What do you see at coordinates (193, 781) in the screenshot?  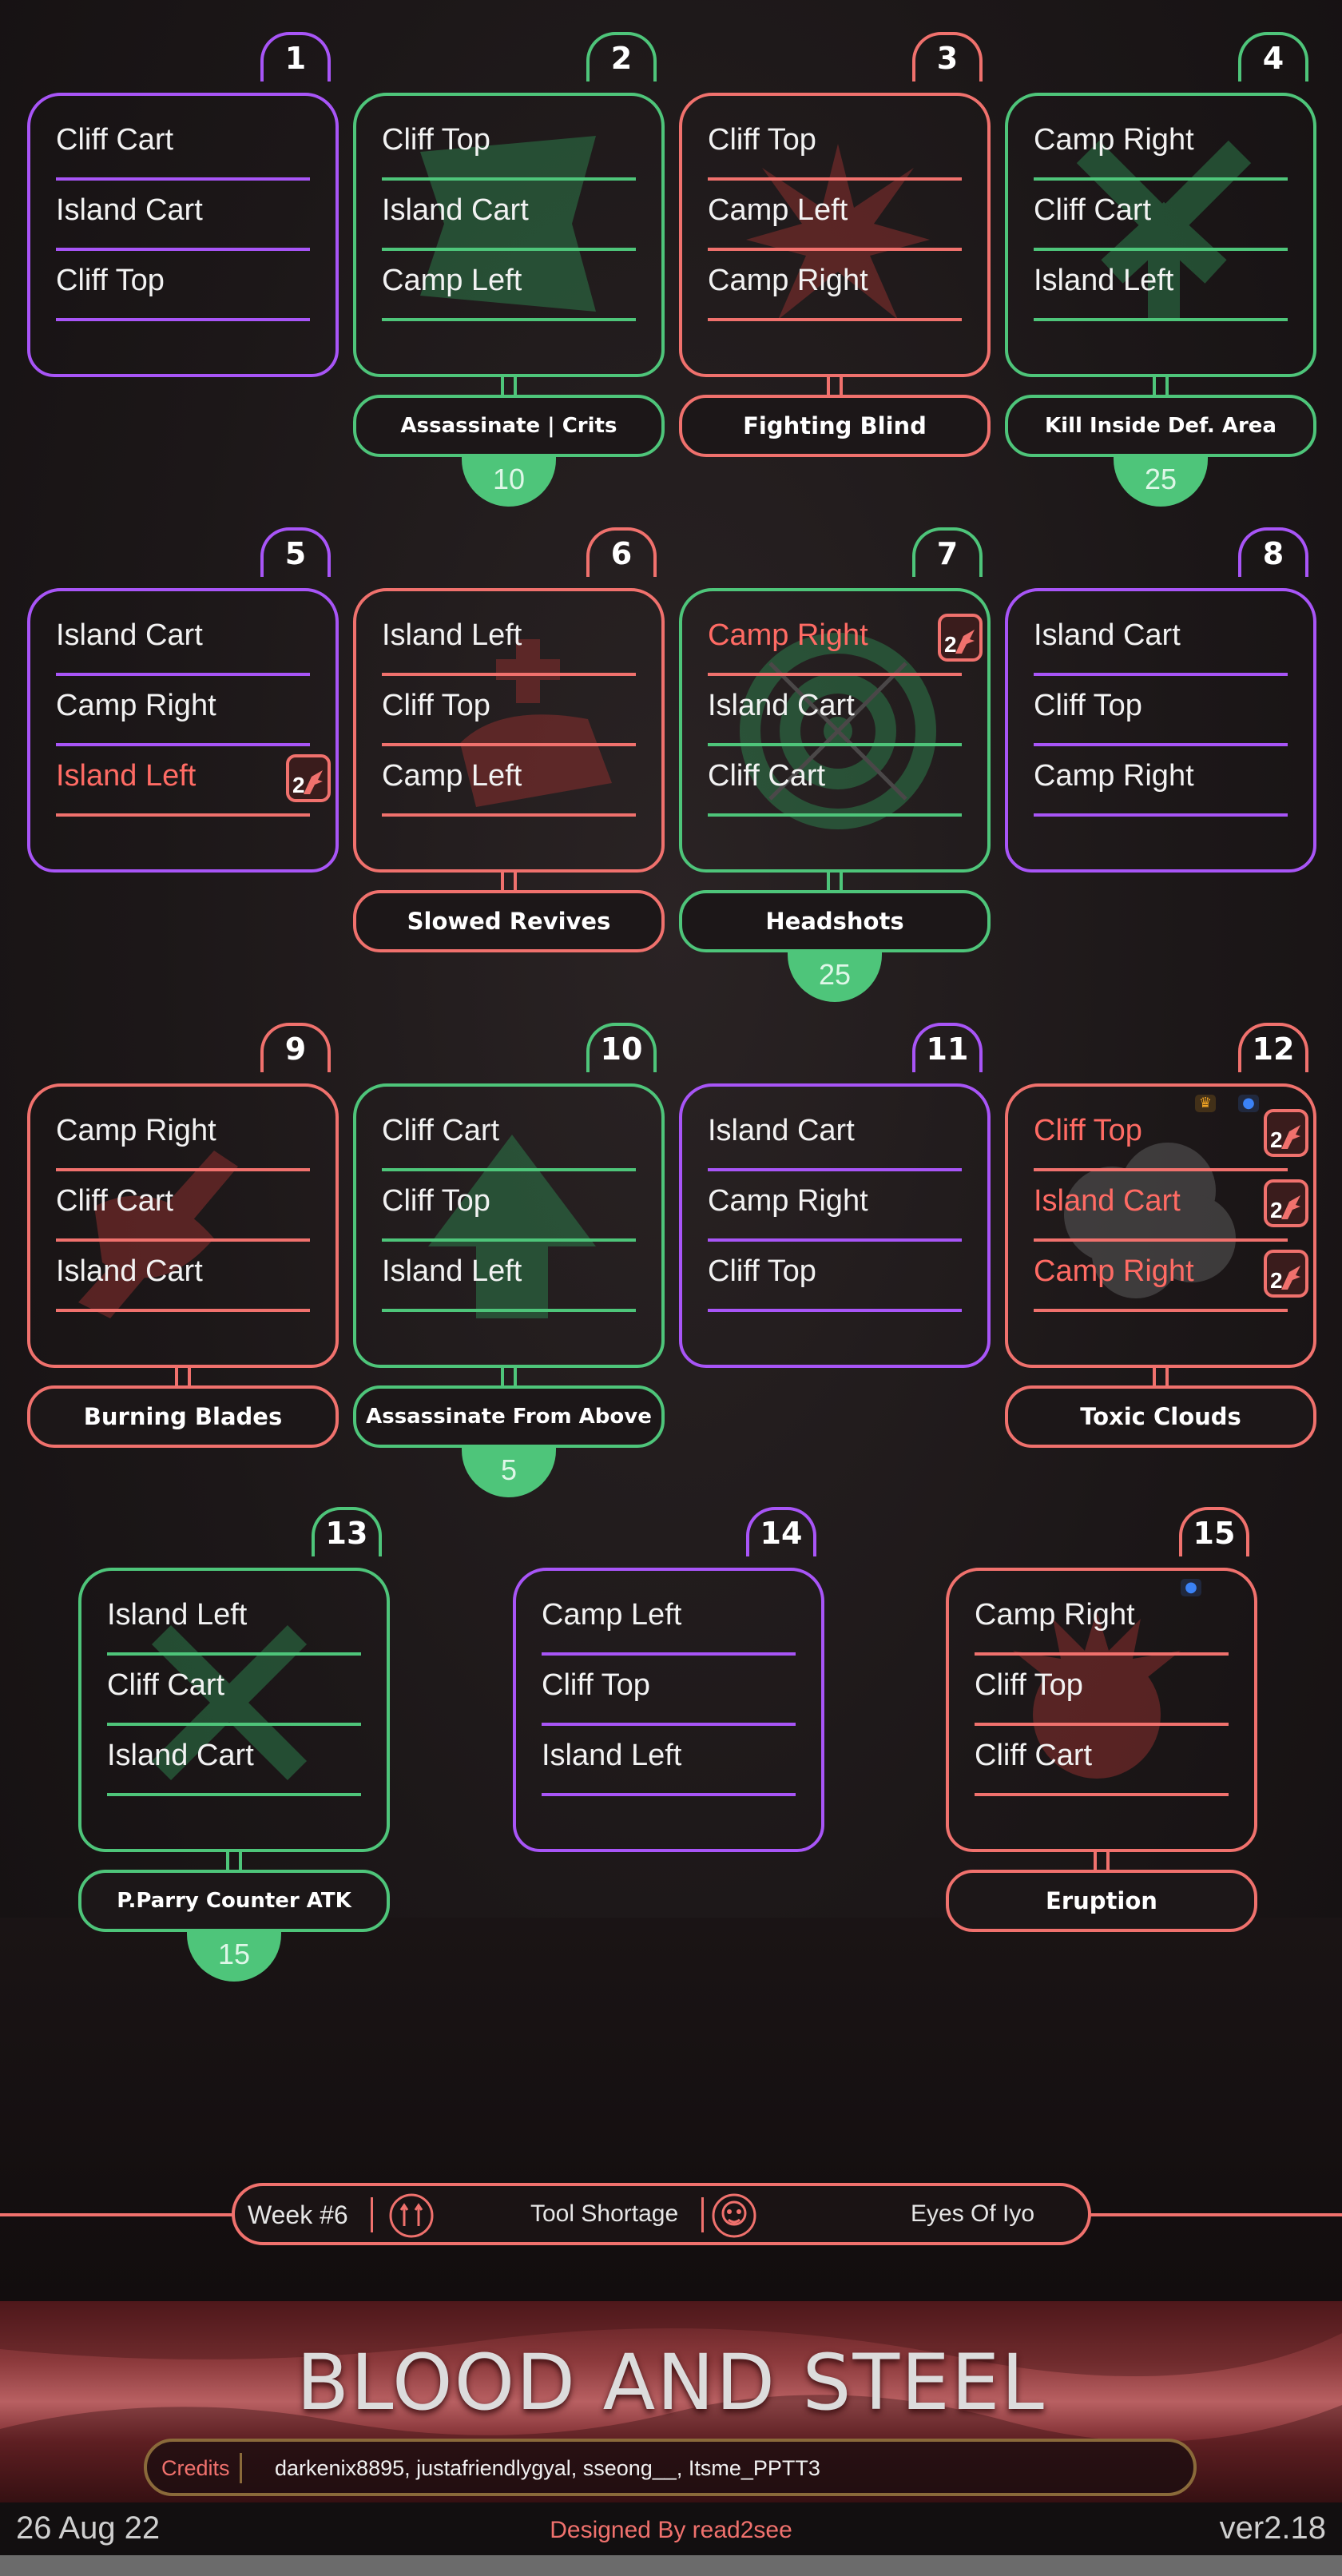 I see `card-location-item: Island Left 2` at bounding box center [193, 781].